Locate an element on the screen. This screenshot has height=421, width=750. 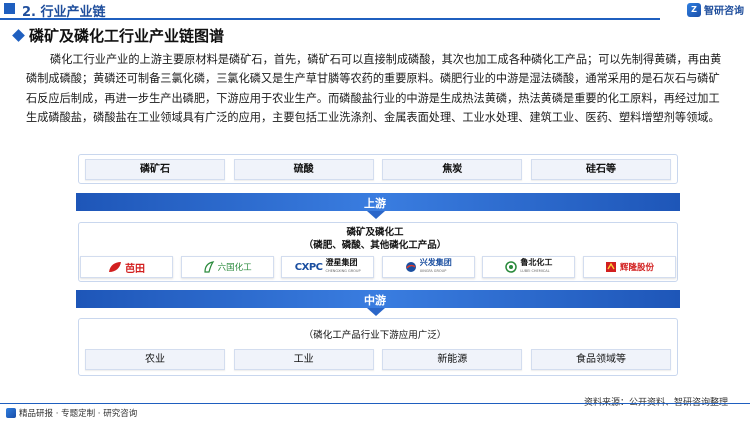
downstream-item: 新能源 is located at coordinates (452, 359).